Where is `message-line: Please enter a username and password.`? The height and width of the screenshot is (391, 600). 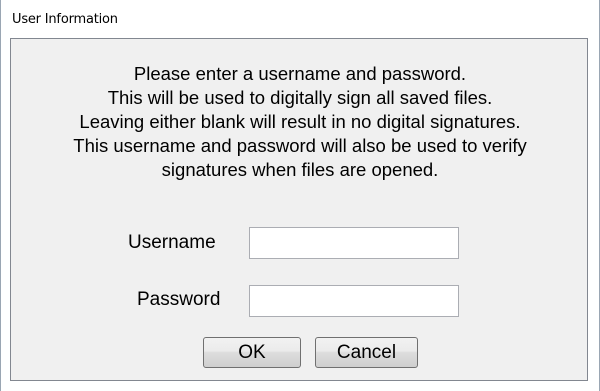 message-line: Please enter a username and password. is located at coordinates (300, 73).